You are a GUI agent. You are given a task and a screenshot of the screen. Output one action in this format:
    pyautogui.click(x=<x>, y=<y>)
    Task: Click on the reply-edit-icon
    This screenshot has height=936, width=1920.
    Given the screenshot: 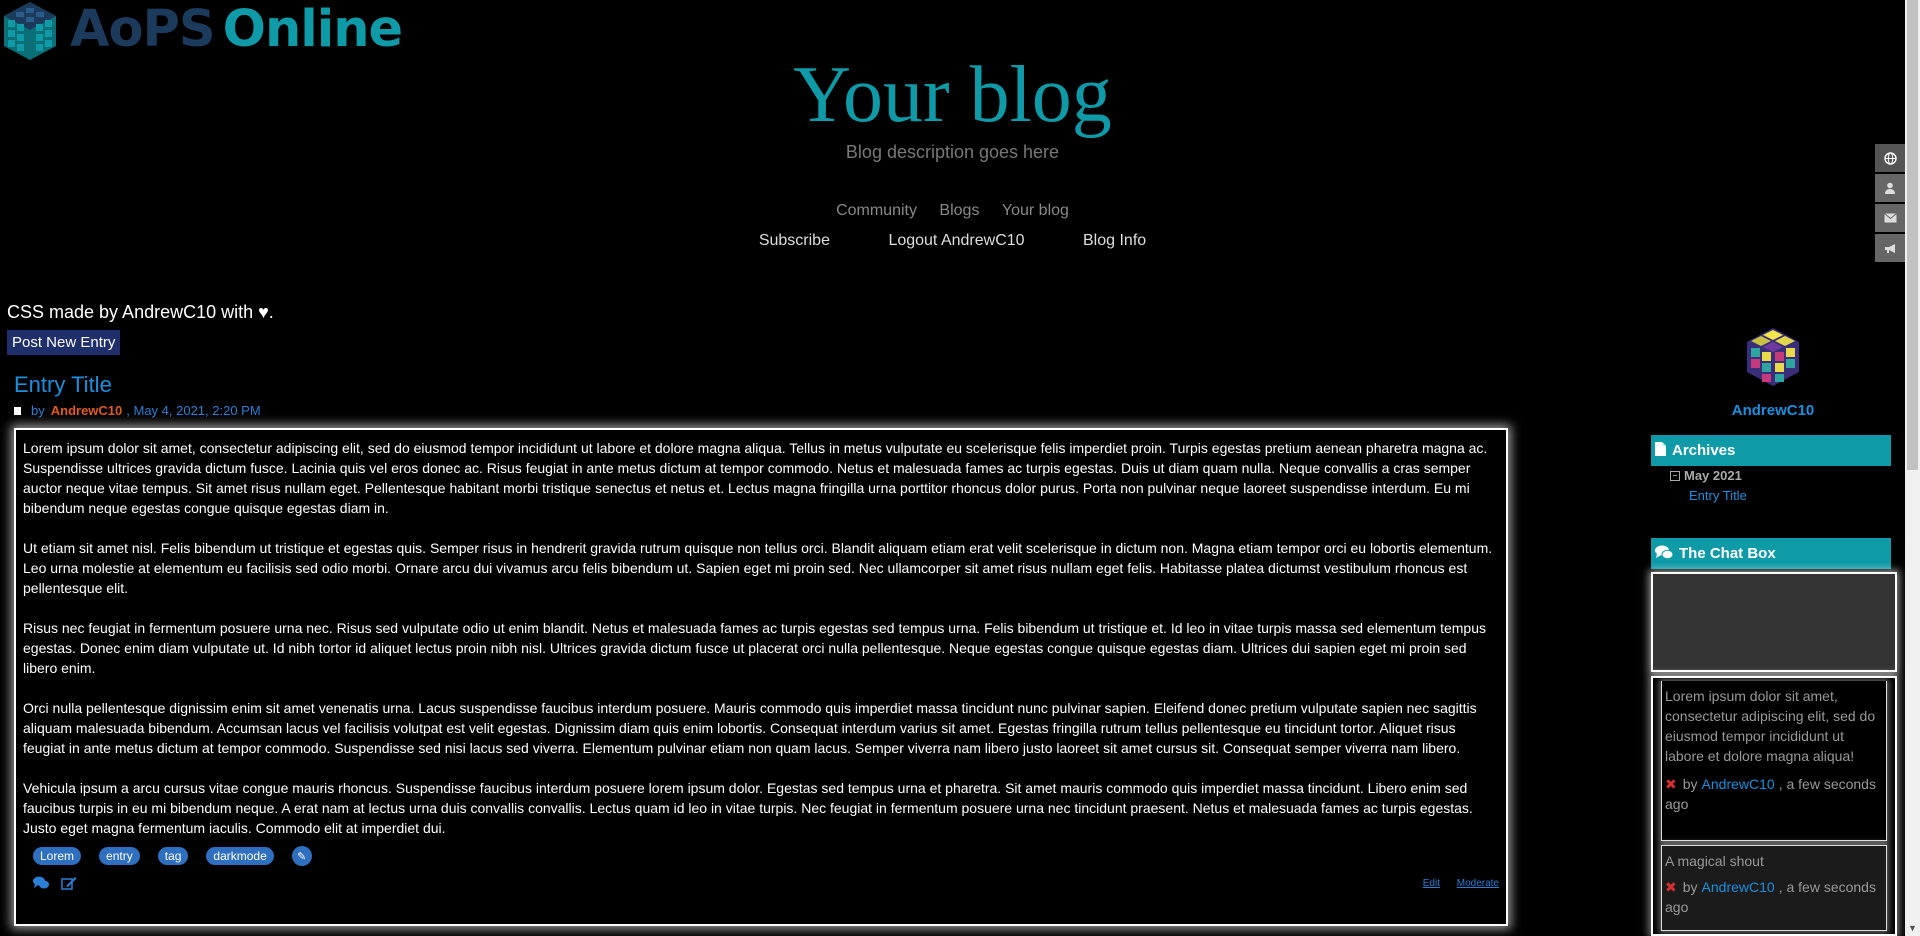 What is the action you would take?
    pyautogui.click(x=69, y=885)
    